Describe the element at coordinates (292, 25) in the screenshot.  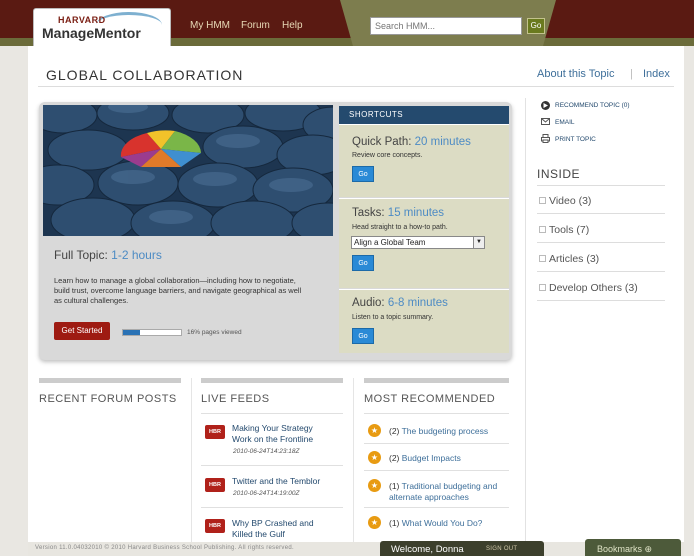
I see `nav-help: Help` at that location.